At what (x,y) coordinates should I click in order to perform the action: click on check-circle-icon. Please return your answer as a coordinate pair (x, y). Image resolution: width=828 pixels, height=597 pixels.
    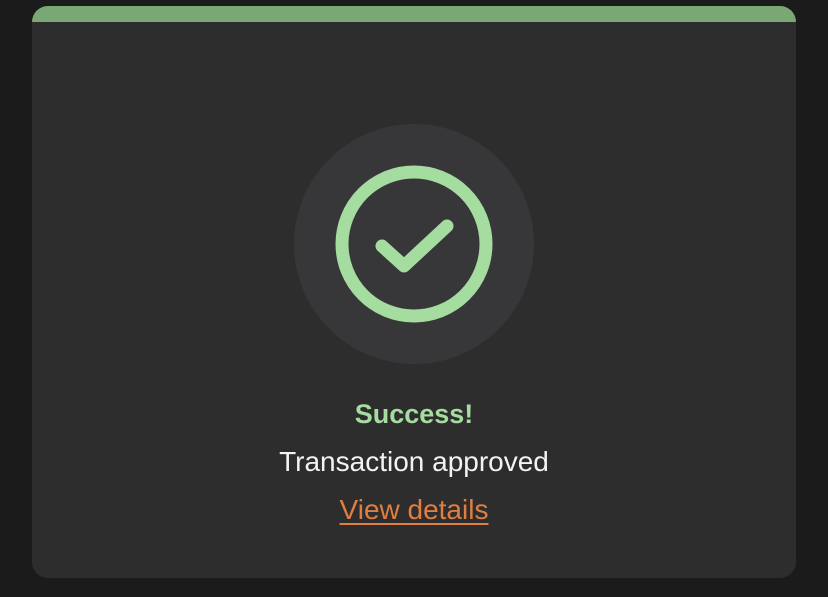
    Looking at the image, I should click on (414, 244).